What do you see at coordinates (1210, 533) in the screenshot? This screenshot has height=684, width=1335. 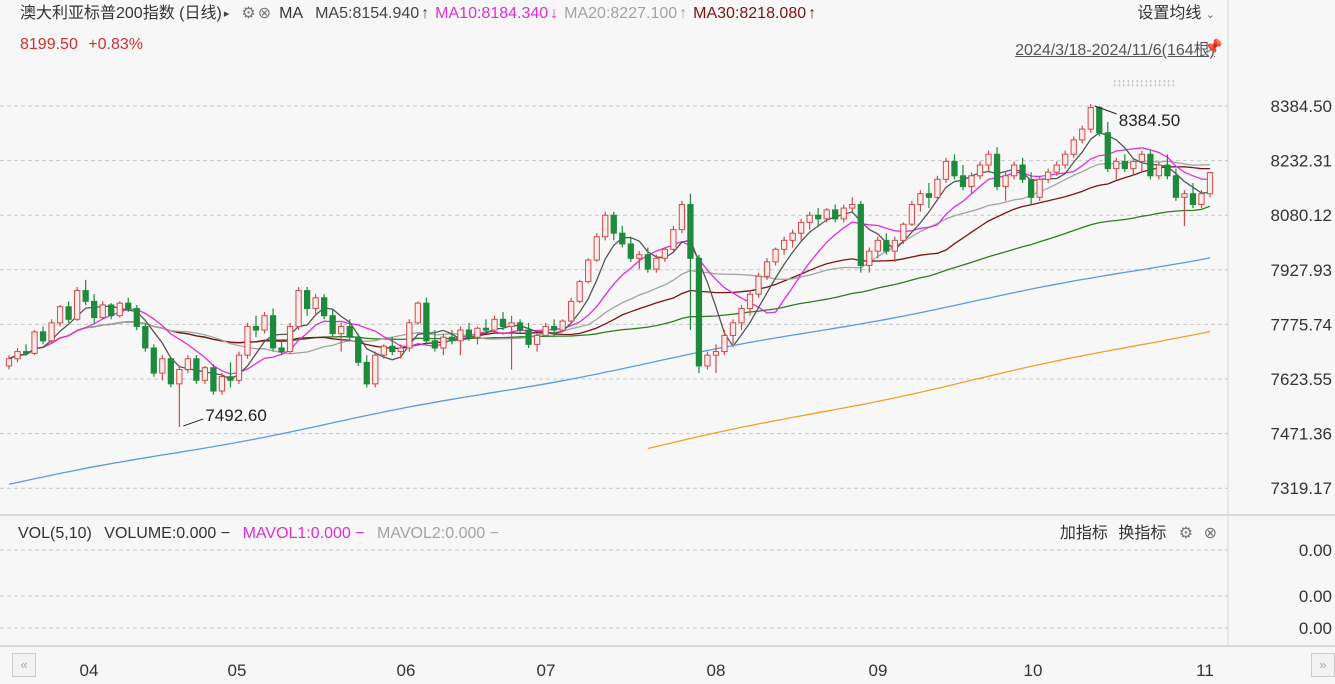 I see `close-icon: ⊗` at bounding box center [1210, 533].